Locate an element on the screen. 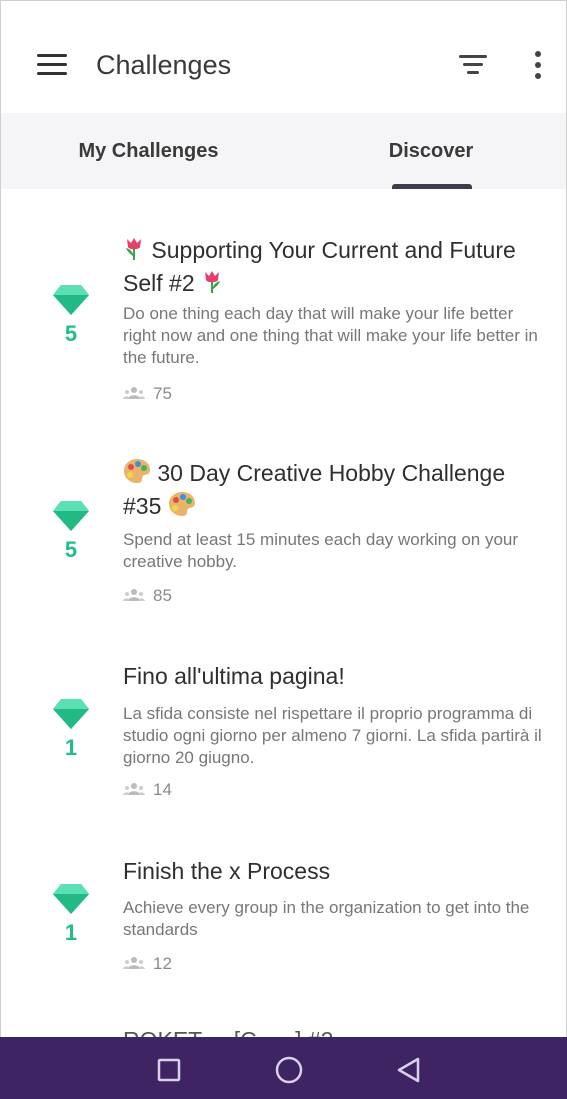 Image resolution: width=567 pixels, height=1099 pixels. challenge-title: Fino all'ultima pagina! is located at coordinates (234, 676).